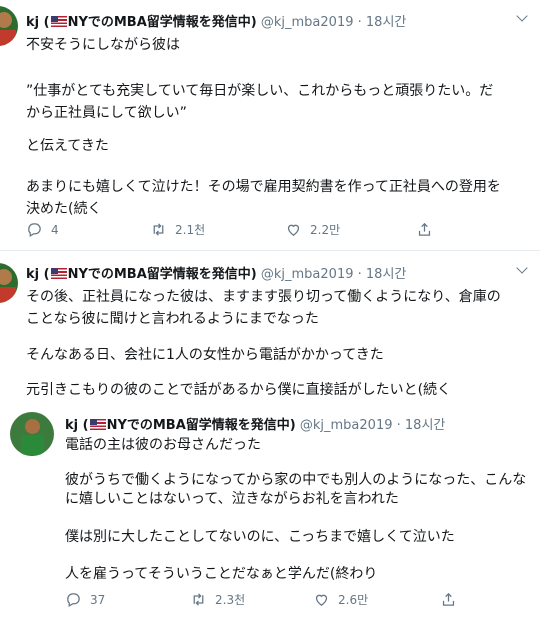 The image size is (540, 617). What do you see at coordinates (103, 45) in the screenshot?
I see `tweet-text-line: 不安そうにしながら彼は` at bounding box center [103, 45].